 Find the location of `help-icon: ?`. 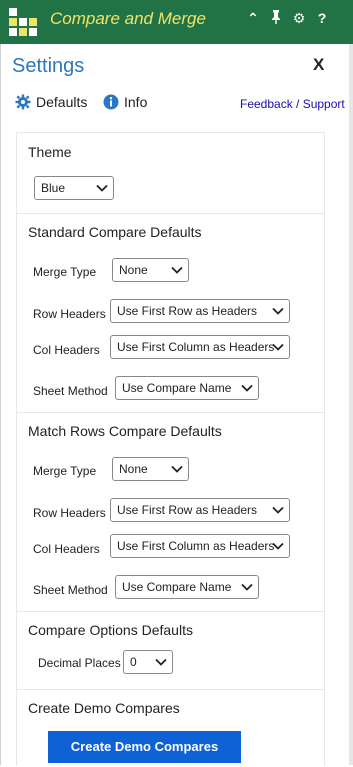

help-icon: ? is located at coordinates (322, 18).